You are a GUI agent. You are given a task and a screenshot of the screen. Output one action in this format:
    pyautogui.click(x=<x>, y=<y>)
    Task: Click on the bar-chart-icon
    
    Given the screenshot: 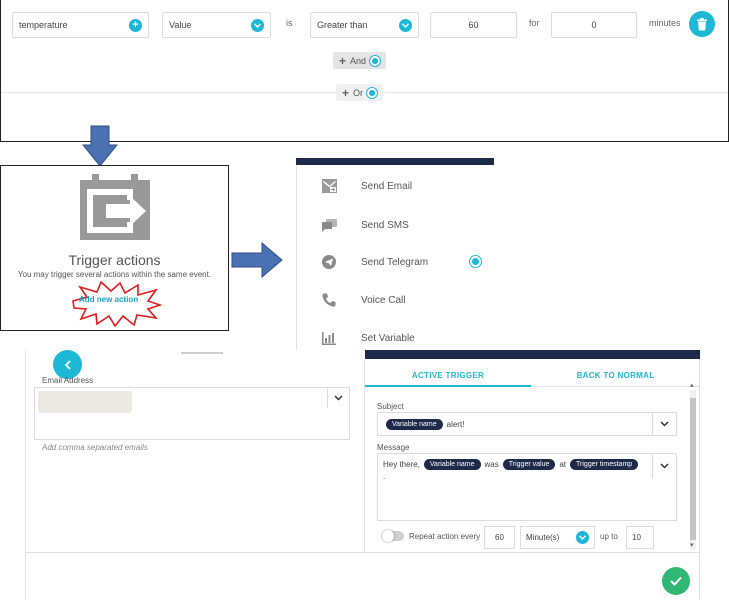 What is the action you would take?
    pyautogui.click(x=329, y=338)
    